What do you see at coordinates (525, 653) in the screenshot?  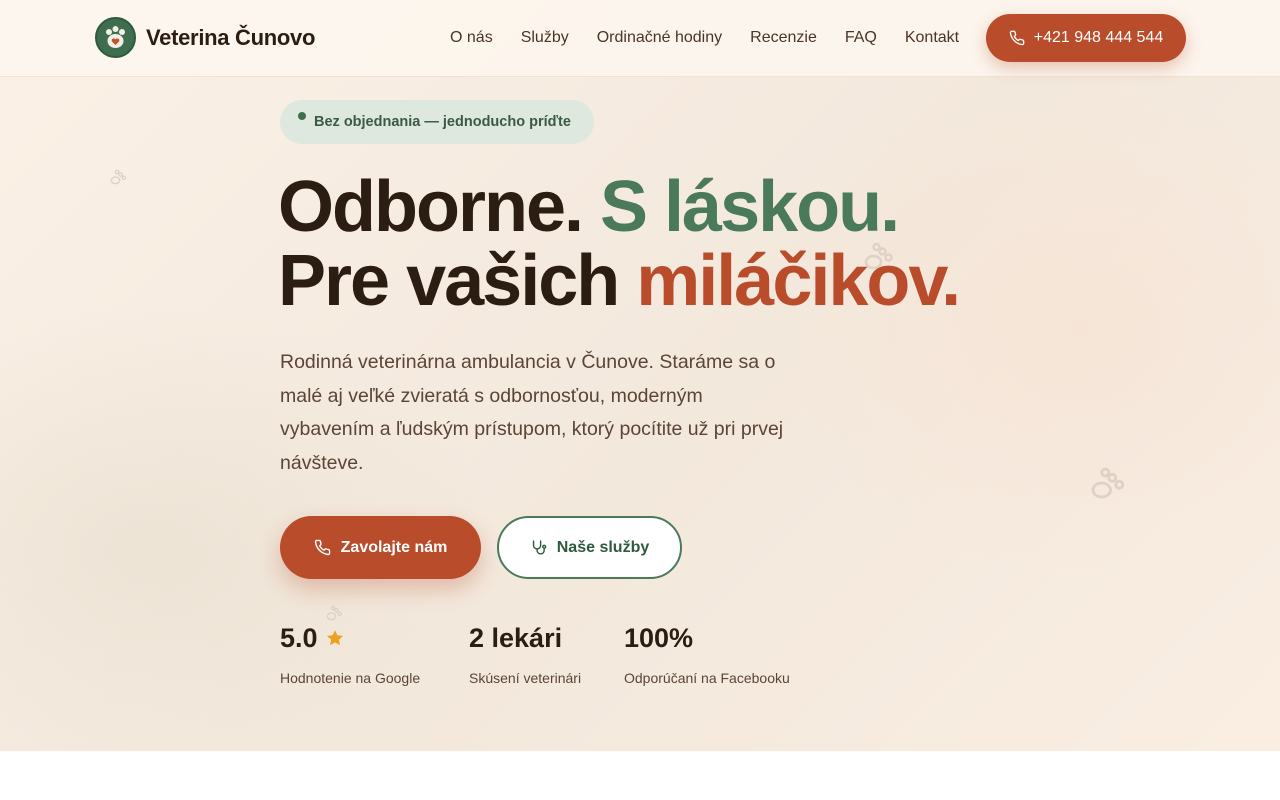 I see `stat-doctors: 2 lekári Skúsení veterinári` at bounding box center [525, 653].